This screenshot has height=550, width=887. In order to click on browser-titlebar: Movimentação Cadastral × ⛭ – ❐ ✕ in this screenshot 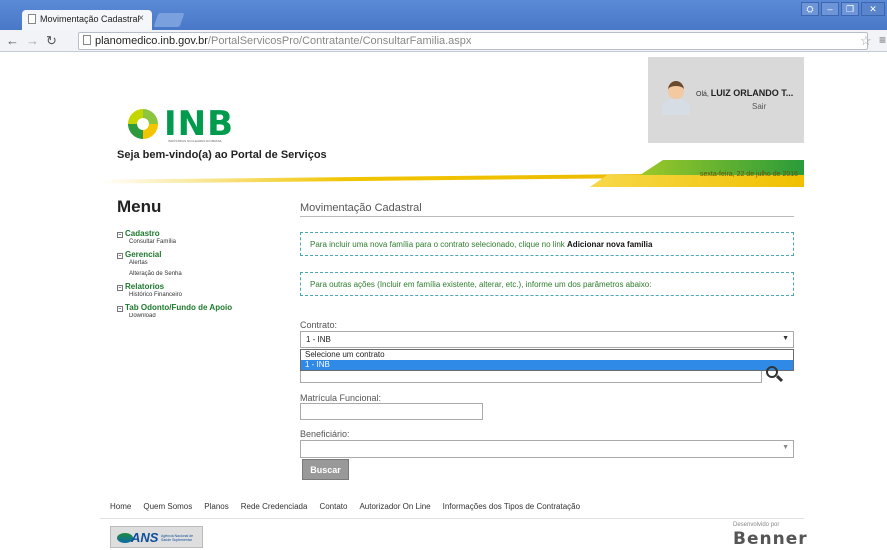, I will do `click(443, 15)`.